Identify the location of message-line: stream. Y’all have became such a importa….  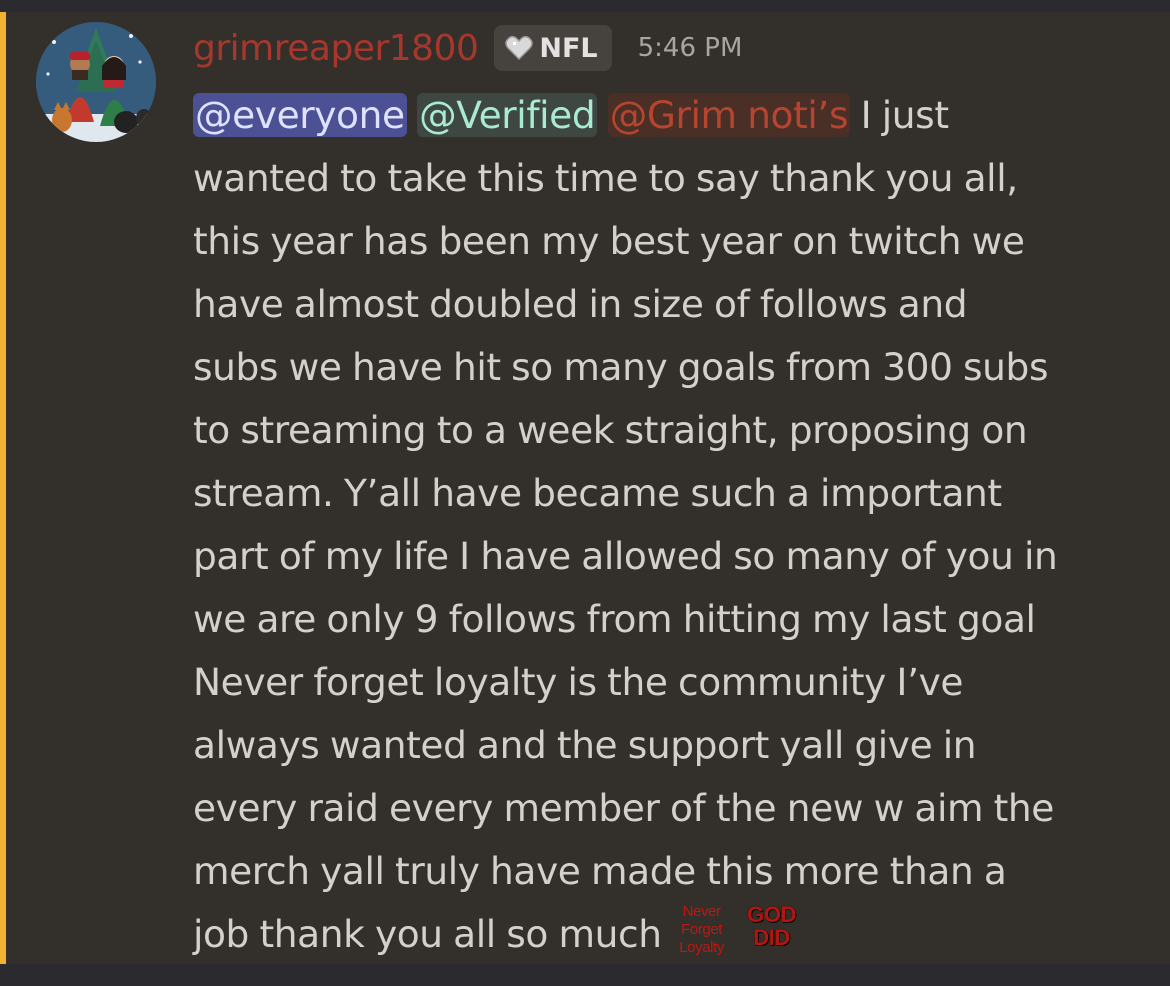
(597, 493).